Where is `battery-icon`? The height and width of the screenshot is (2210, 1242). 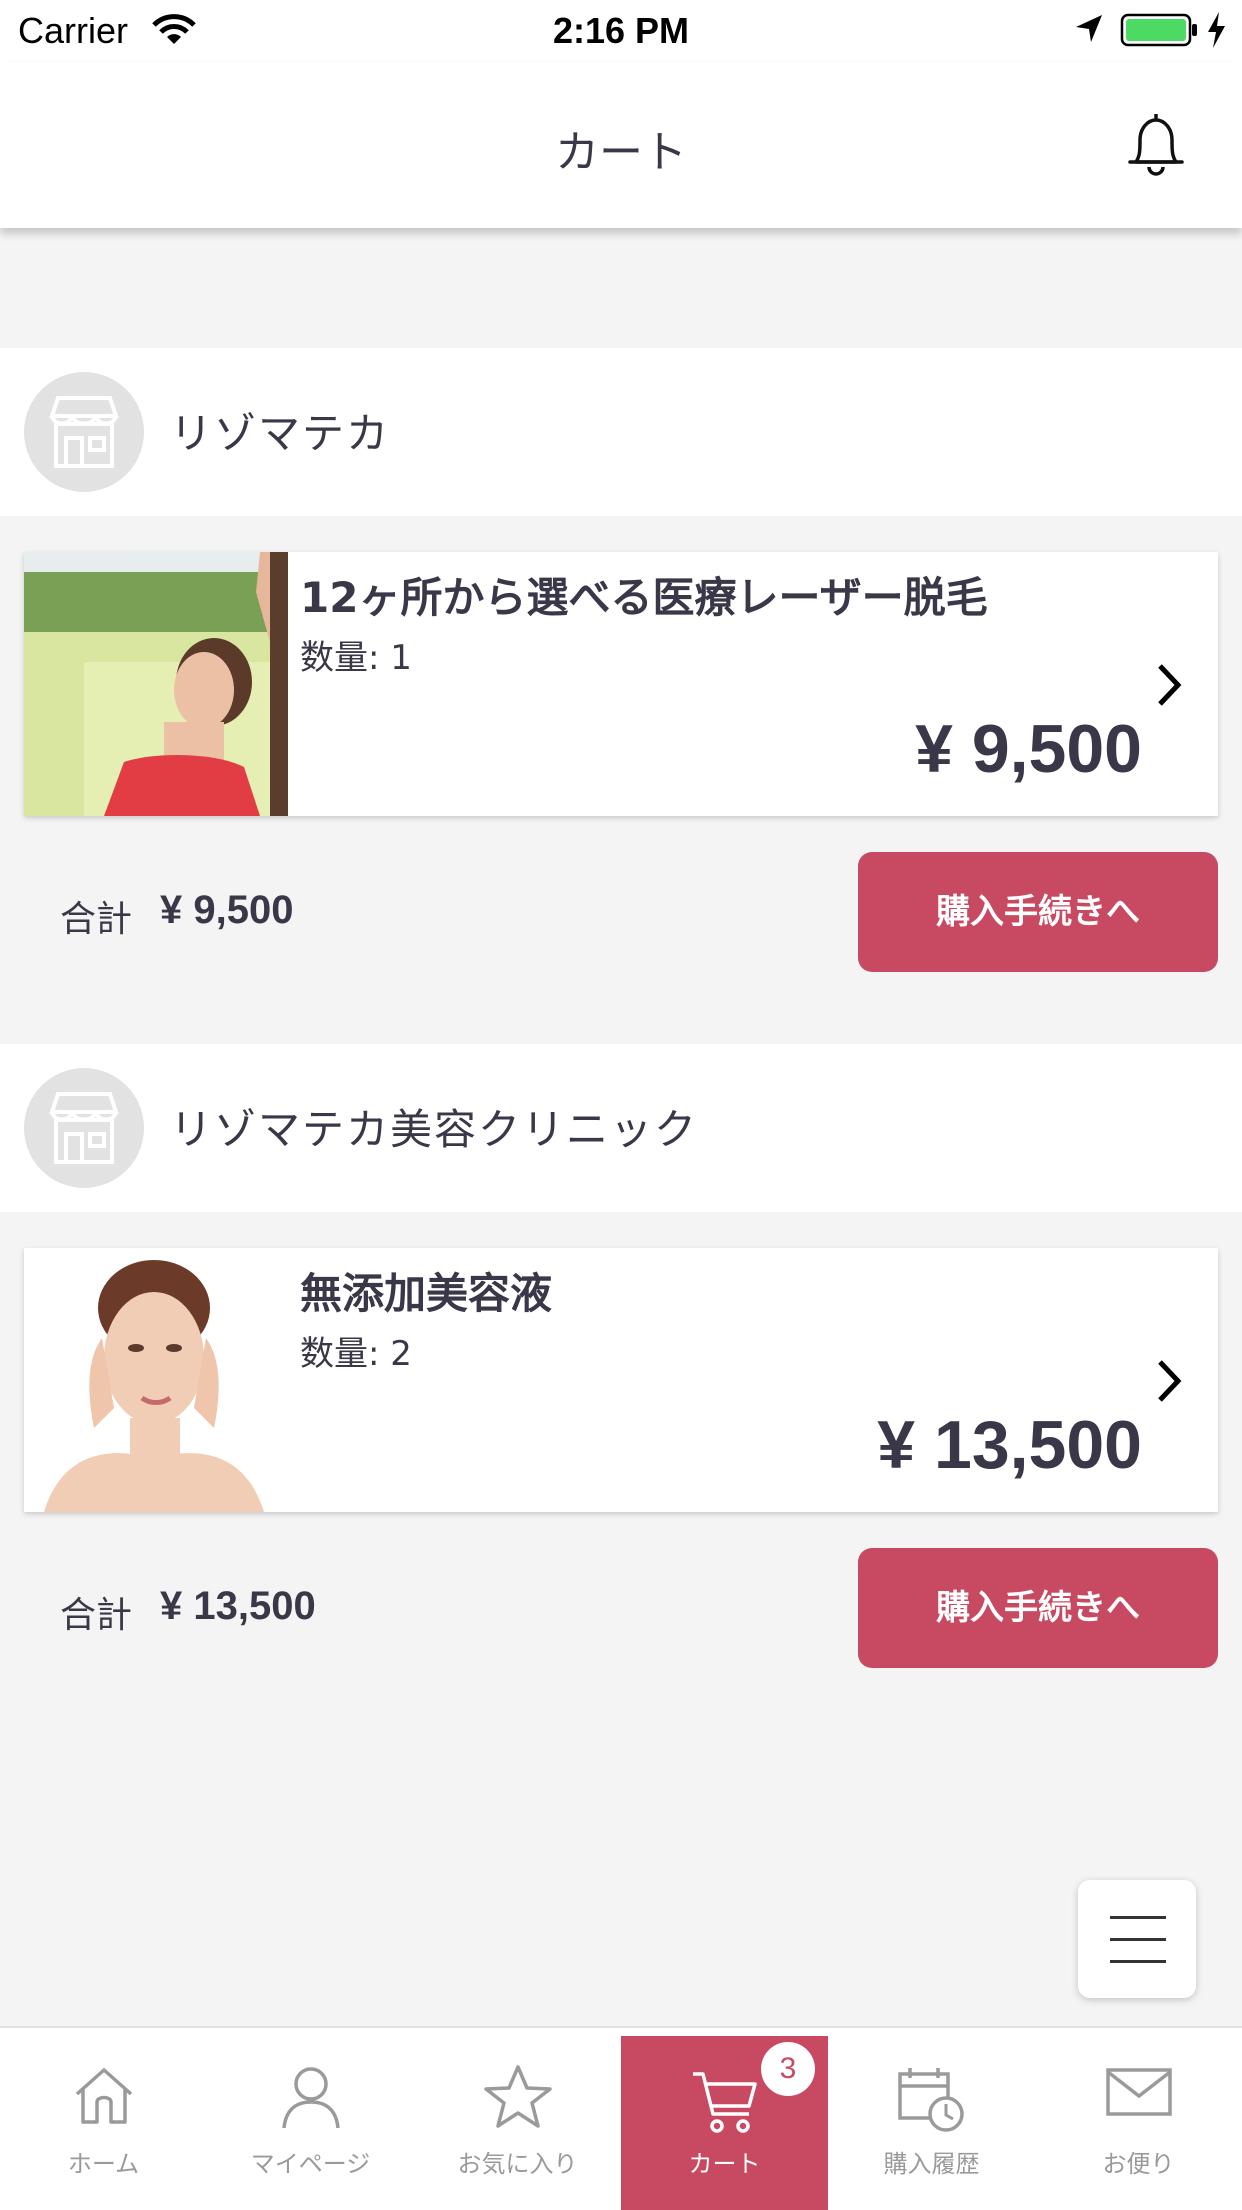
battery-icon is located at coordinates (1160, 32).